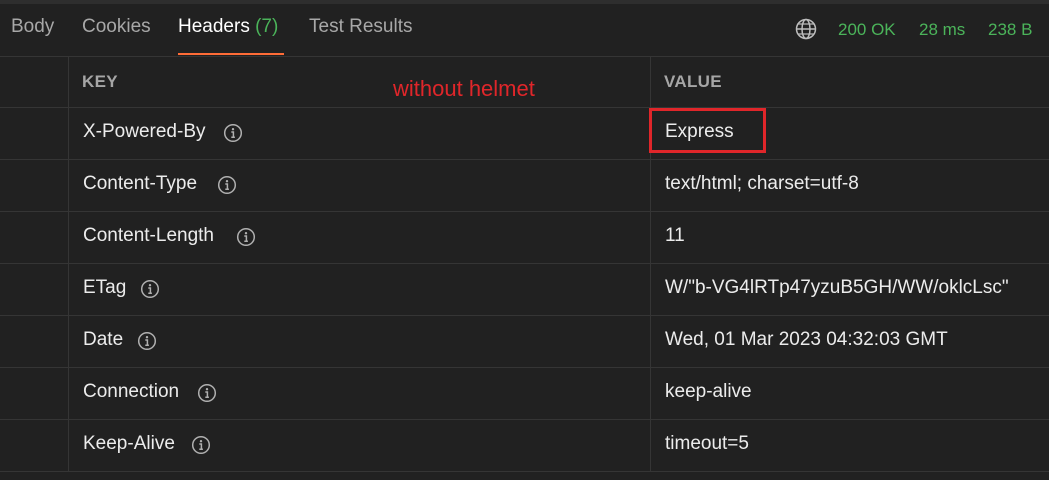  I want to click on tab-body: Body, so click(32, 27).